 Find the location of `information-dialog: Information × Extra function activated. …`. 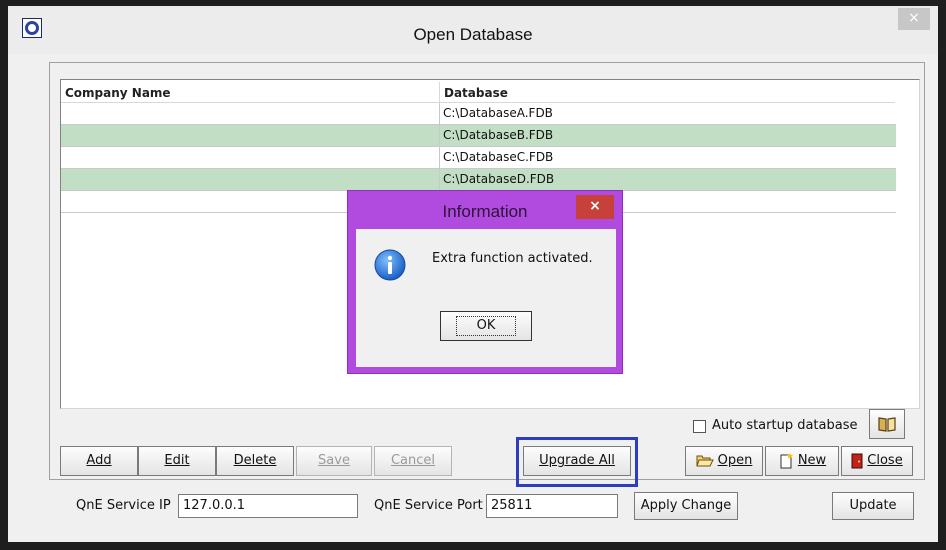

information-dialog: Information × Extra function activated. … is located at coordinates (485, 282).